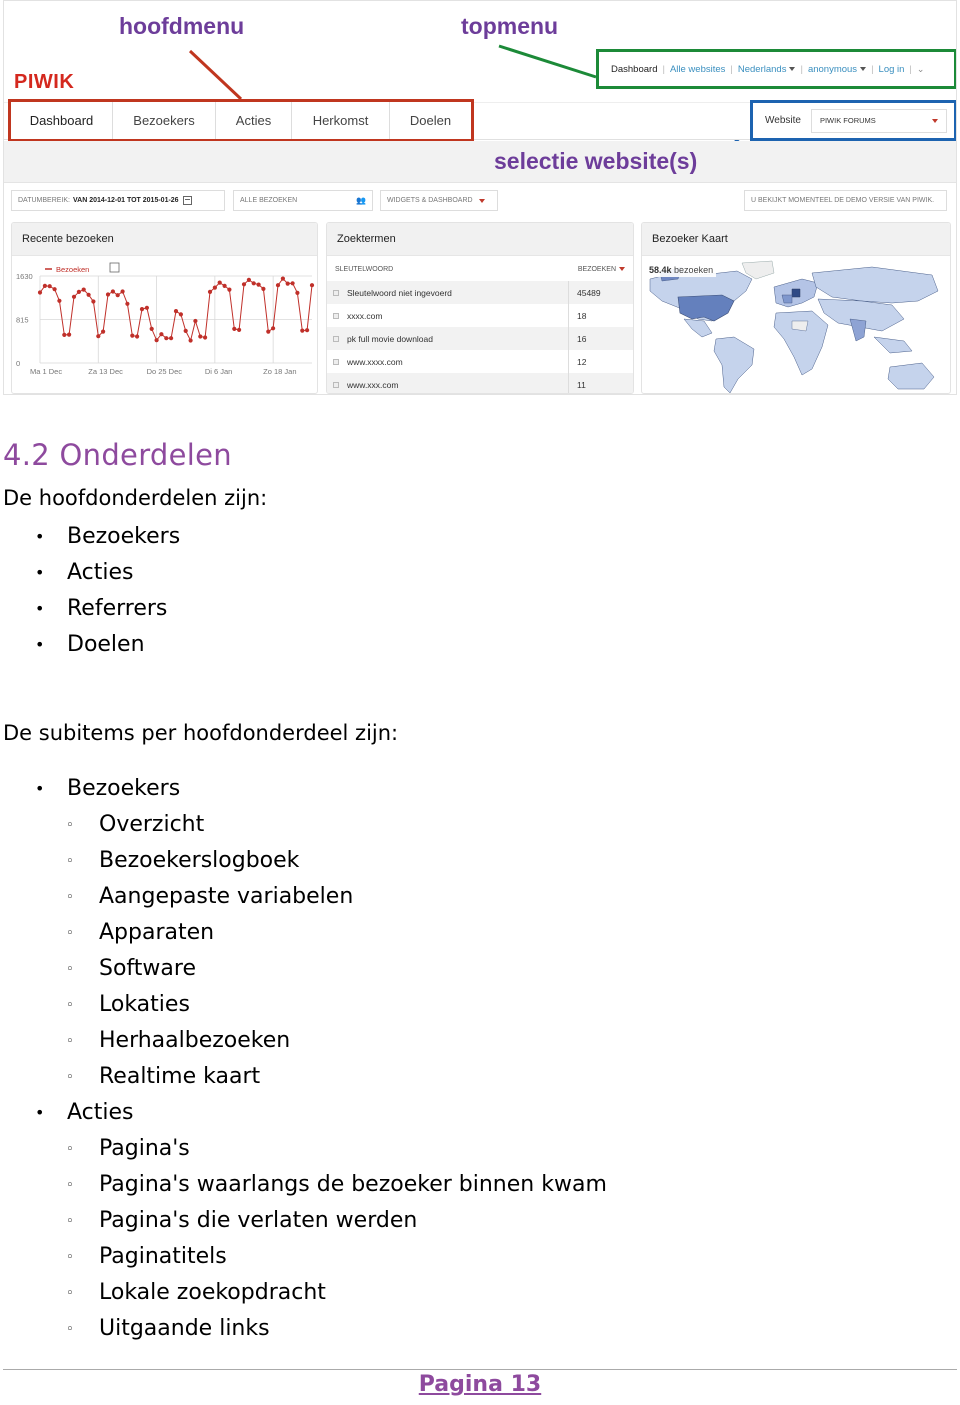  What do you see at coordinates (921, 69) in the screenshot?
I see `chevron-down-icon: ⌄` at bounding box center [921, 69].